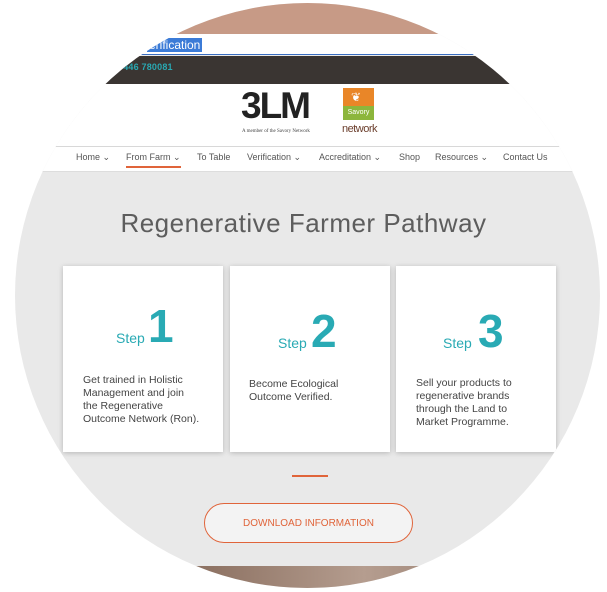 The width and height of the screenshot is (607, 592). Describe the element at coordinates (307, 18) in the screenshot. I see `header-photo-strip` at that location.